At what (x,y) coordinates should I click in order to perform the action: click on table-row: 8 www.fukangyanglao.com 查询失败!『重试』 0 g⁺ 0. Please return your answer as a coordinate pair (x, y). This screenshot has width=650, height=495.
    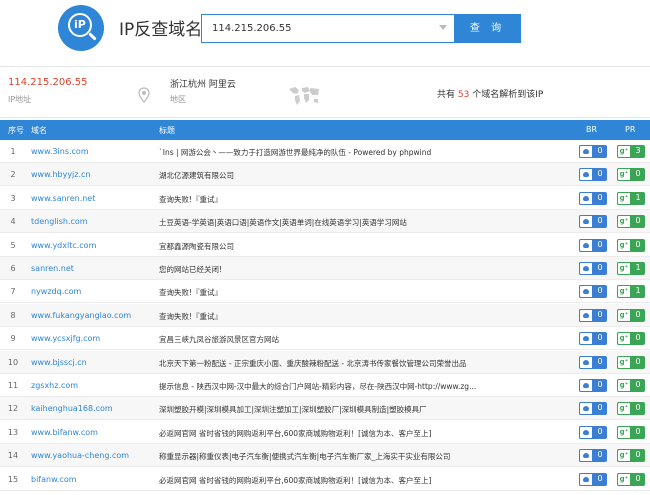
    Looking at the image, I should click on (325, 315).